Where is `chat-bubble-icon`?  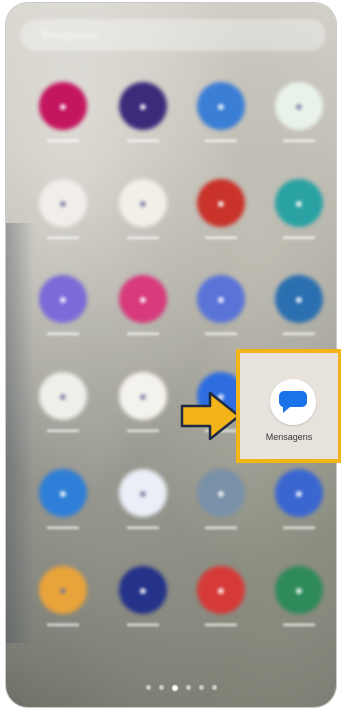 chat-bubble-icon is located at coordinates (292, 402).